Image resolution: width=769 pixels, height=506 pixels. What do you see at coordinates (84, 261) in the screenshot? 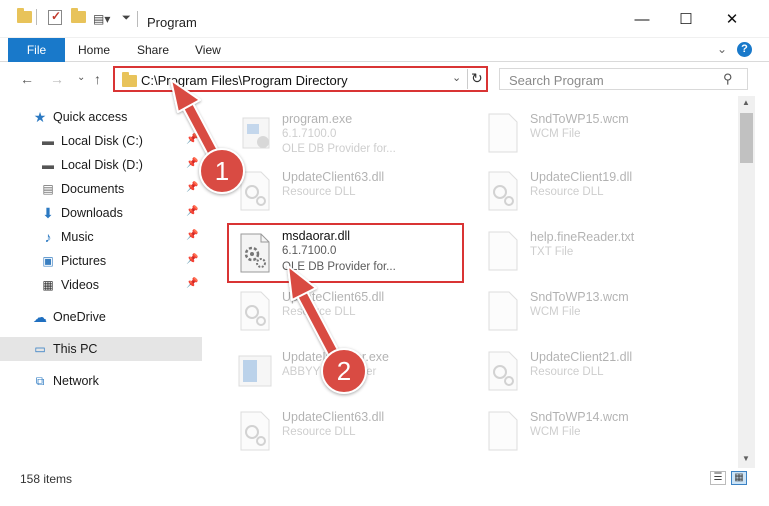
I see `sidebar-item-label: Pictures` at bounding box center [84, 261].